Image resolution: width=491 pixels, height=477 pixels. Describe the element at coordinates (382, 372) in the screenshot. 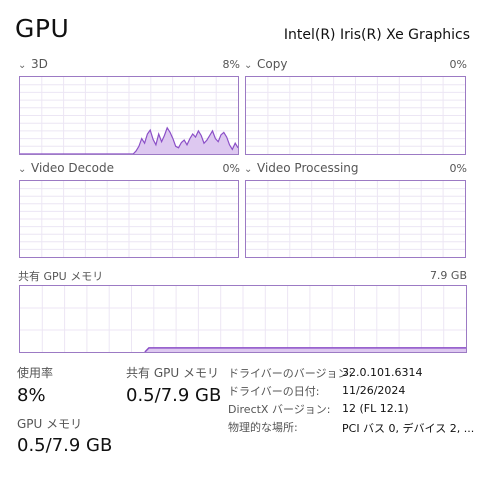

I see `info-value-driver-version: 32.0.101.6314` at that location.